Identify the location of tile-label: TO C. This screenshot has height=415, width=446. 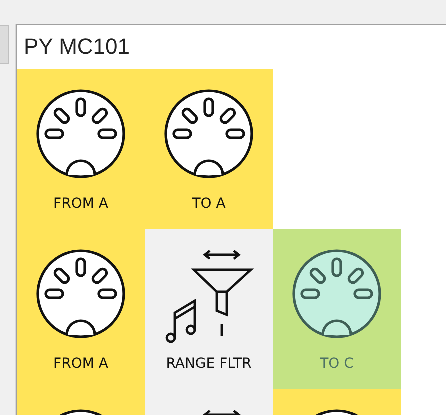
(337, 364).